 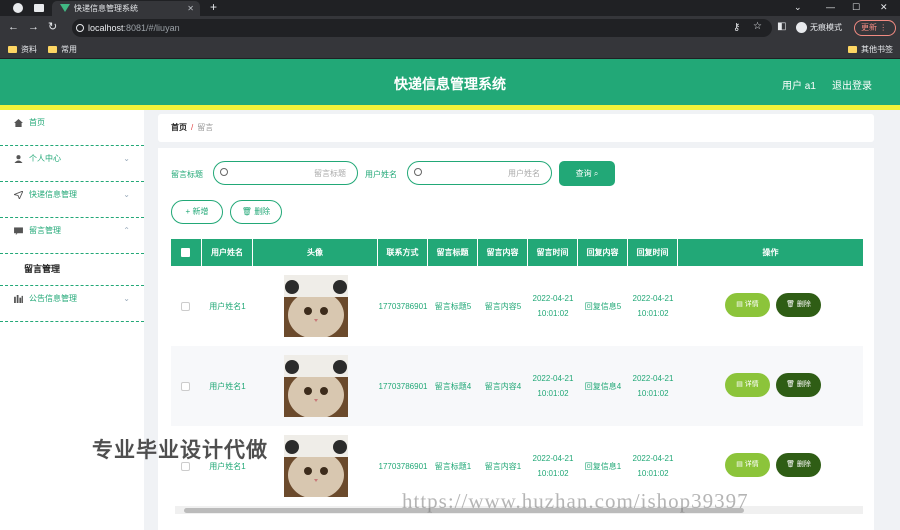 I want to click on submenu-item-message-management: 留言管理, so click(x=72, y=270).